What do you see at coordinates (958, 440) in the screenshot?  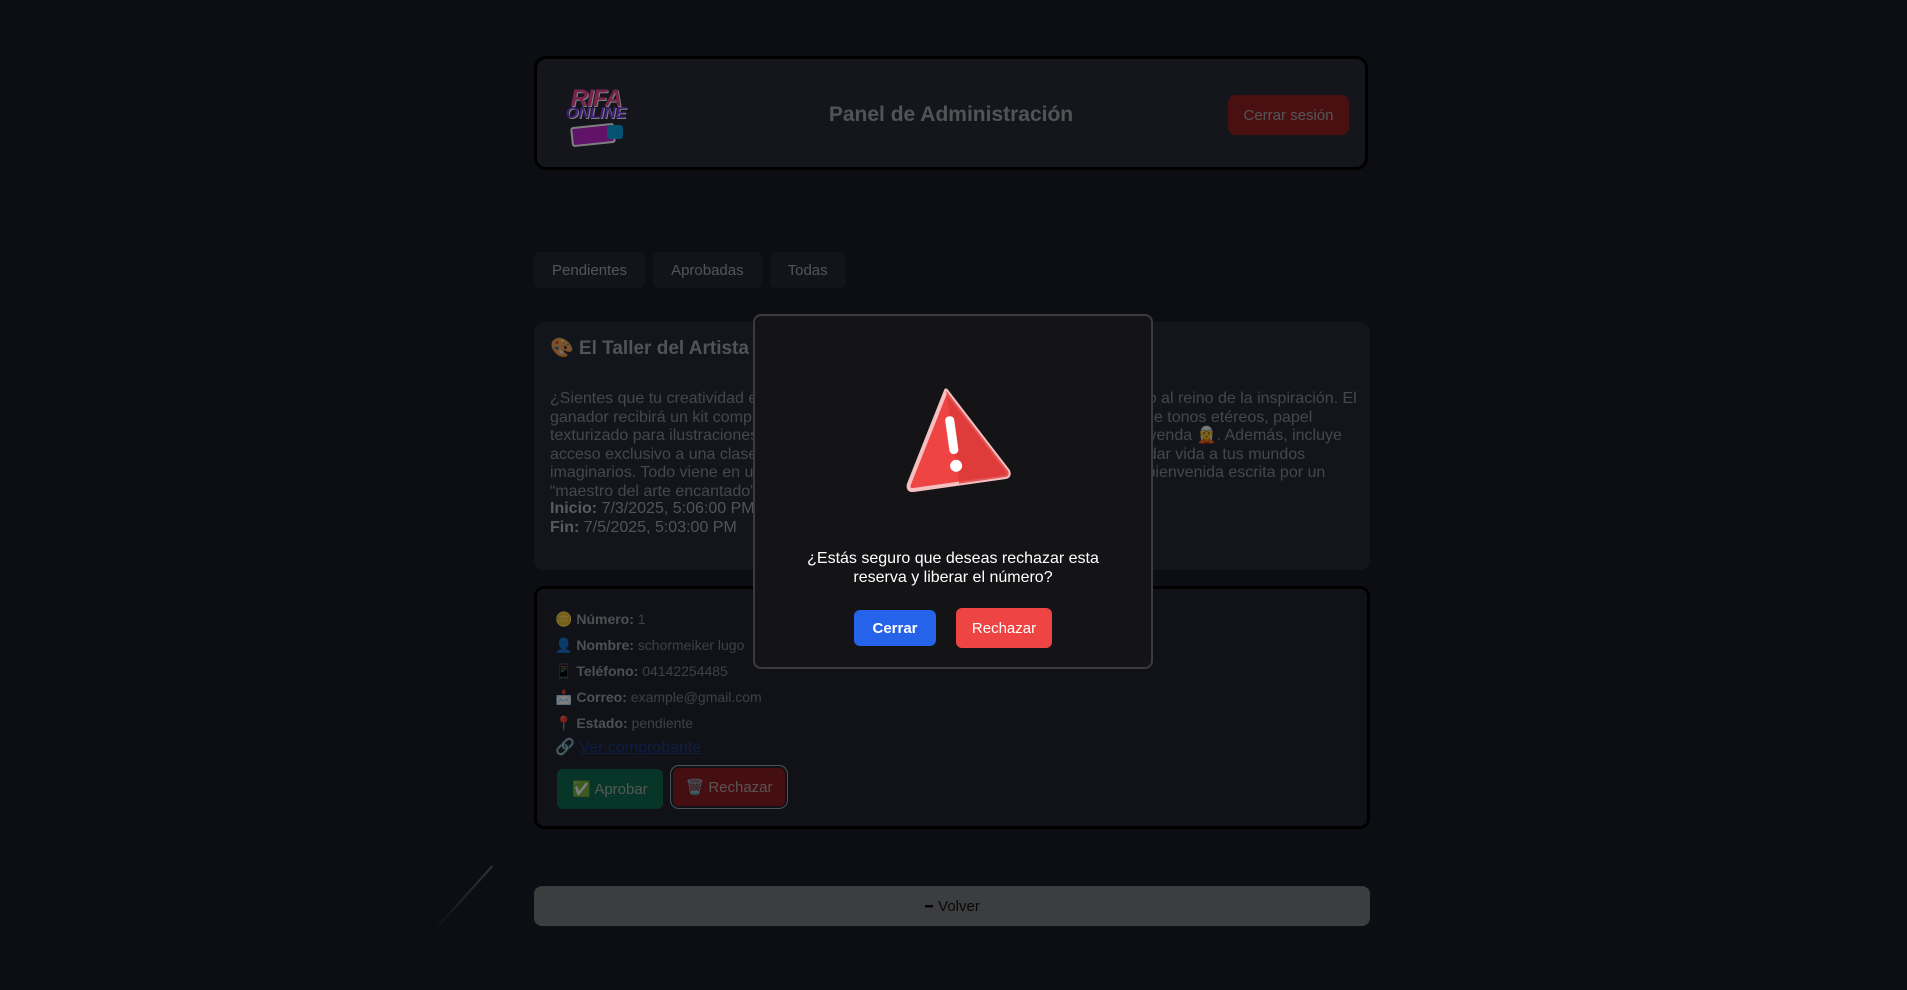 I see `warning-icon` at bounding box center [958, 440].